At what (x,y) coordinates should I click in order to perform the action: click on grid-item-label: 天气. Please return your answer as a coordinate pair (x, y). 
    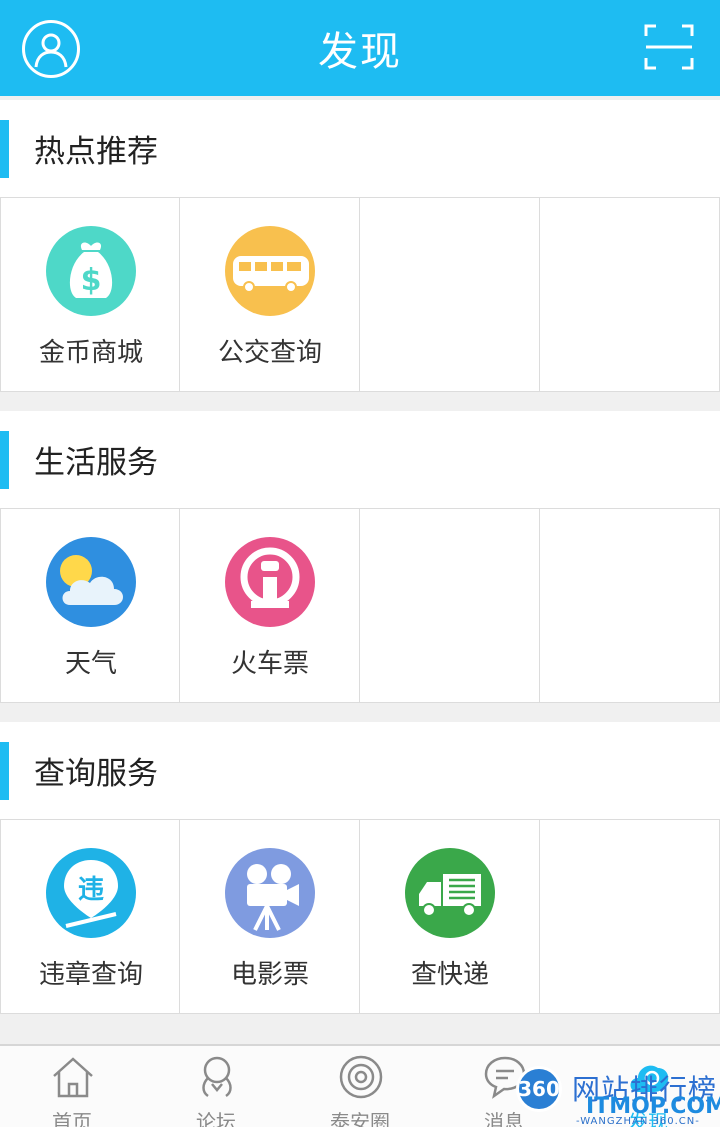
    Looking at the image, I should click on (90, 664).